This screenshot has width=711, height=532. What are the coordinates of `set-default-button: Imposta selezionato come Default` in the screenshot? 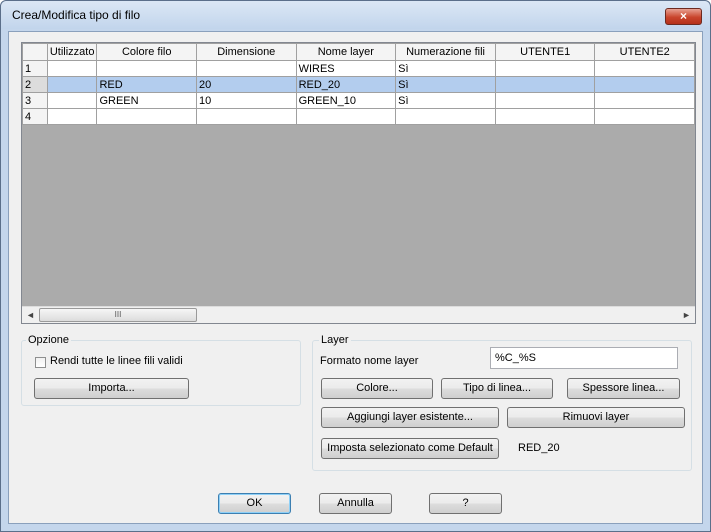 It's located at (410, 448).